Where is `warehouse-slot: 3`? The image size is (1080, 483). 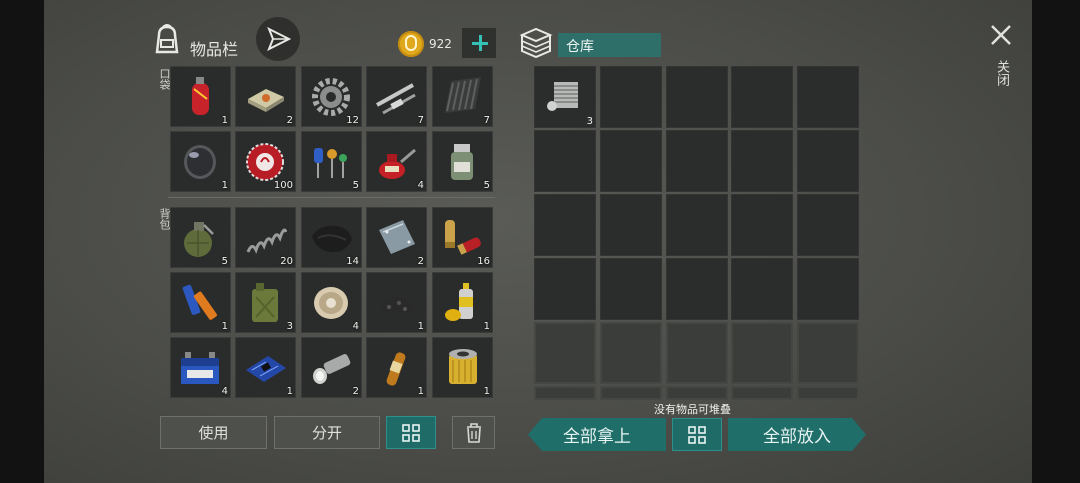 warehouse-slot: 3 is located at coordinates (565, 97).